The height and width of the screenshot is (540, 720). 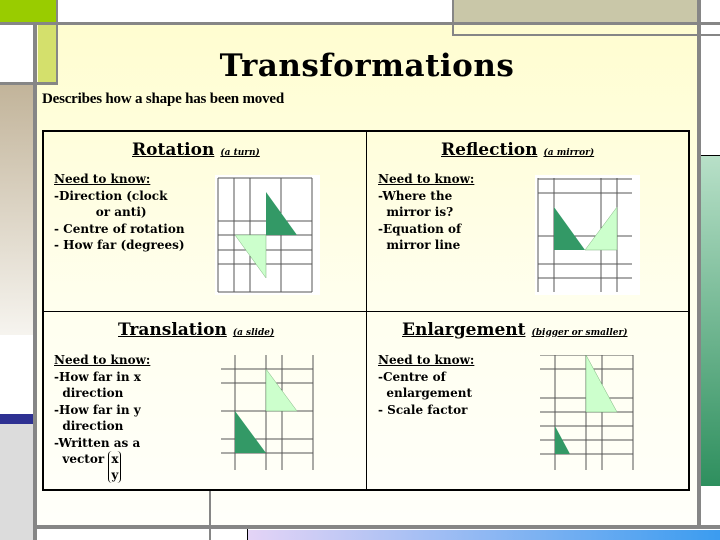 I want to click on translation-aside: (a slide), so click(x=253, y=333).